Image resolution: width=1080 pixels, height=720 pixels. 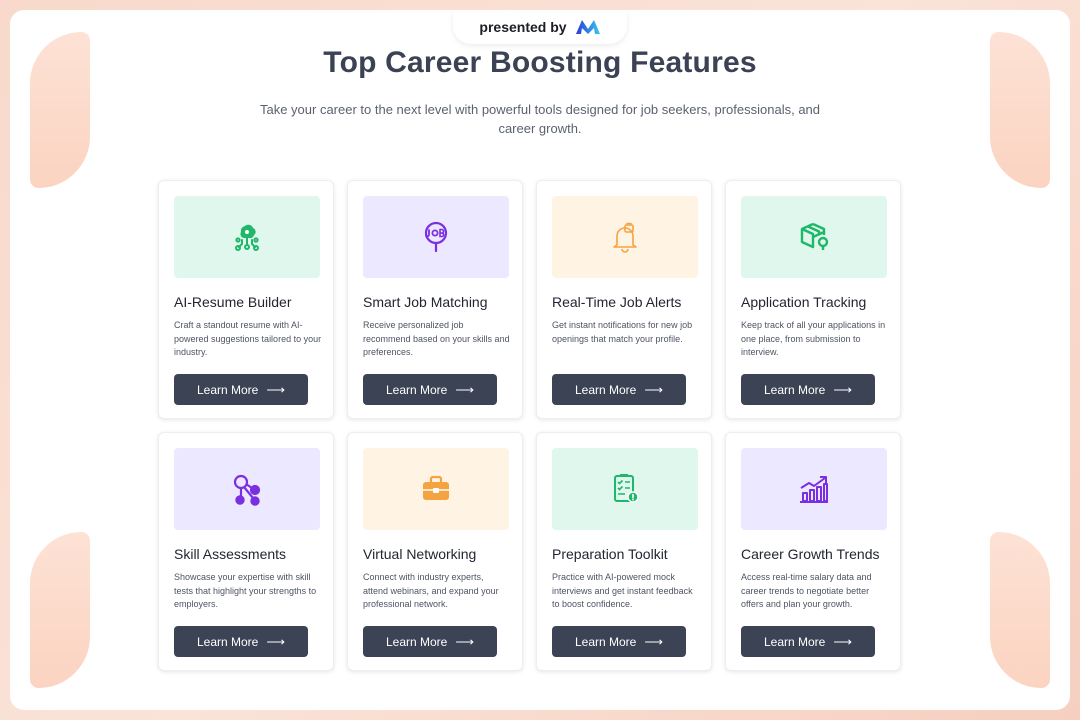 I want to click on job-search-icon, so click(x=436, y=237).